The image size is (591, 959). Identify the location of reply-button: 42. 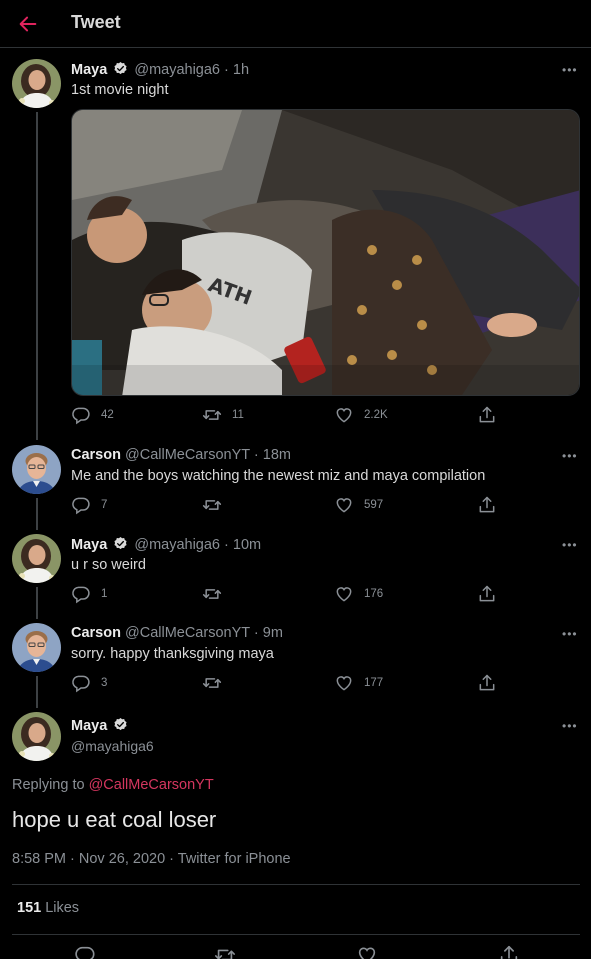
(92, 415).